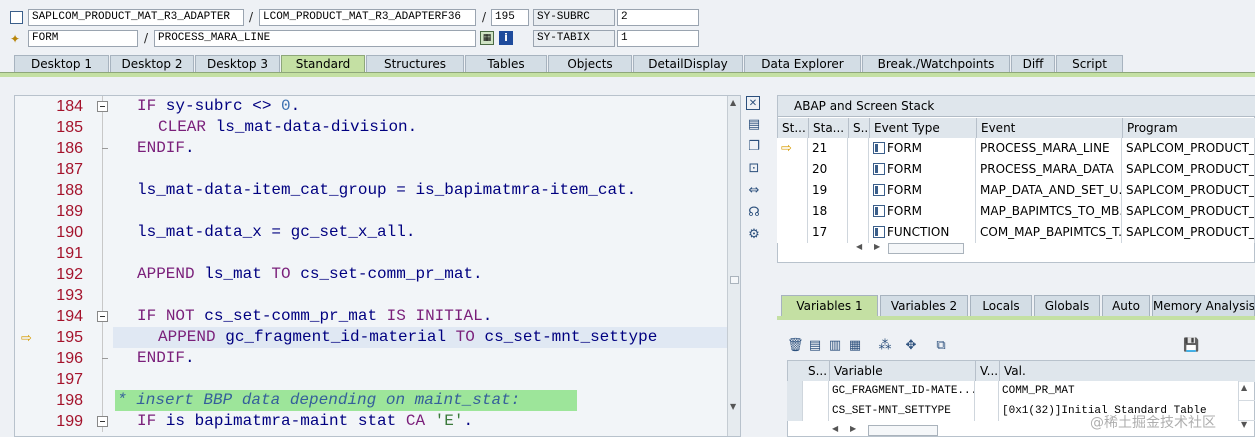  I want to click on tab-break-watchpoints: Break./Watchpoints, so click(936, 63).